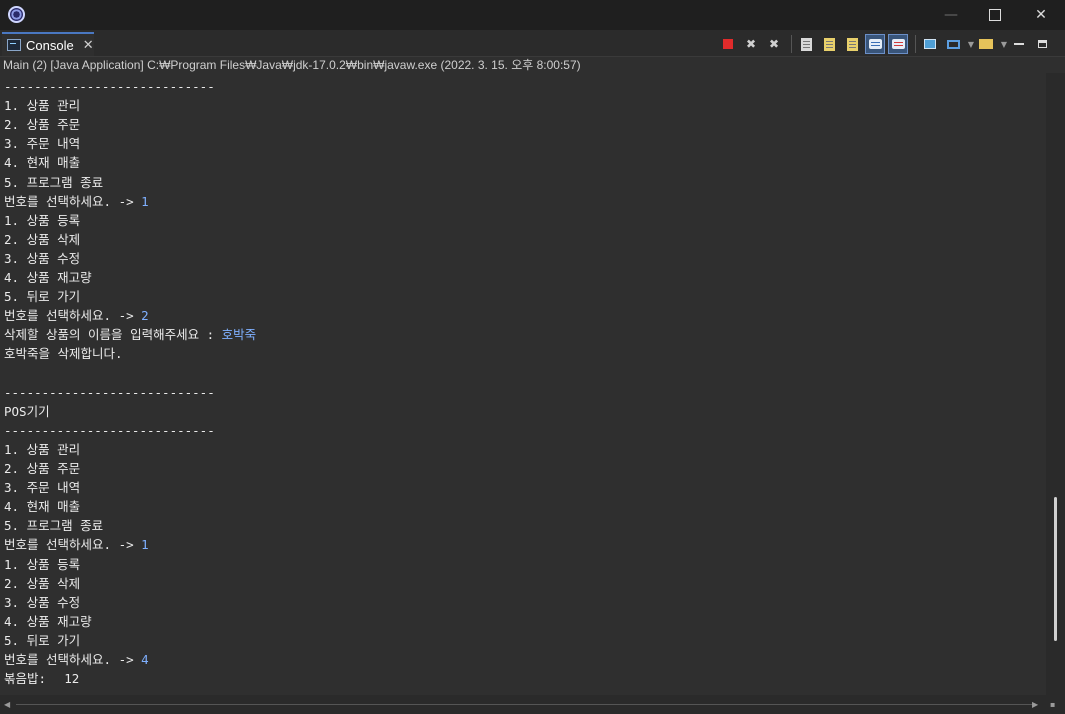  I want to click on minimize-view-icon, so click(1019, 44).